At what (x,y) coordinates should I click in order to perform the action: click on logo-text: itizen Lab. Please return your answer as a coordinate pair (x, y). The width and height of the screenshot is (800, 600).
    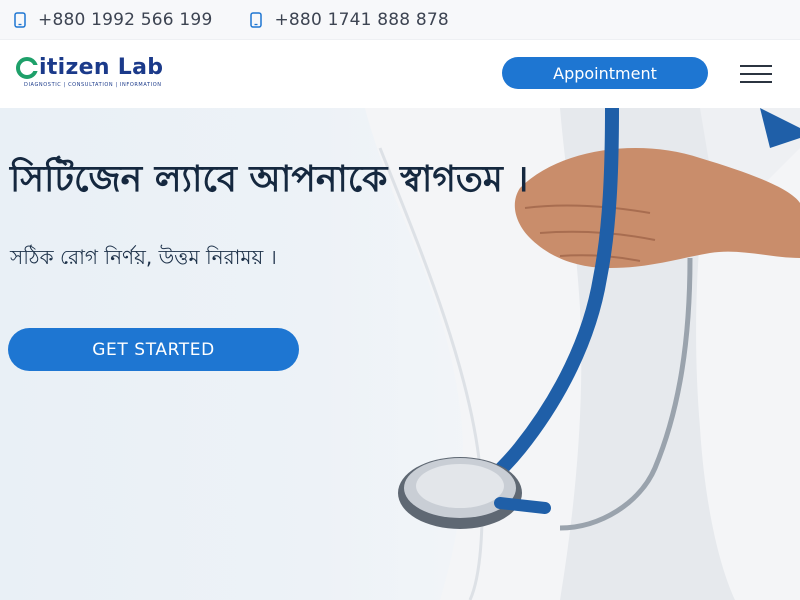
    Looking at the image, I should click on (101, 67).